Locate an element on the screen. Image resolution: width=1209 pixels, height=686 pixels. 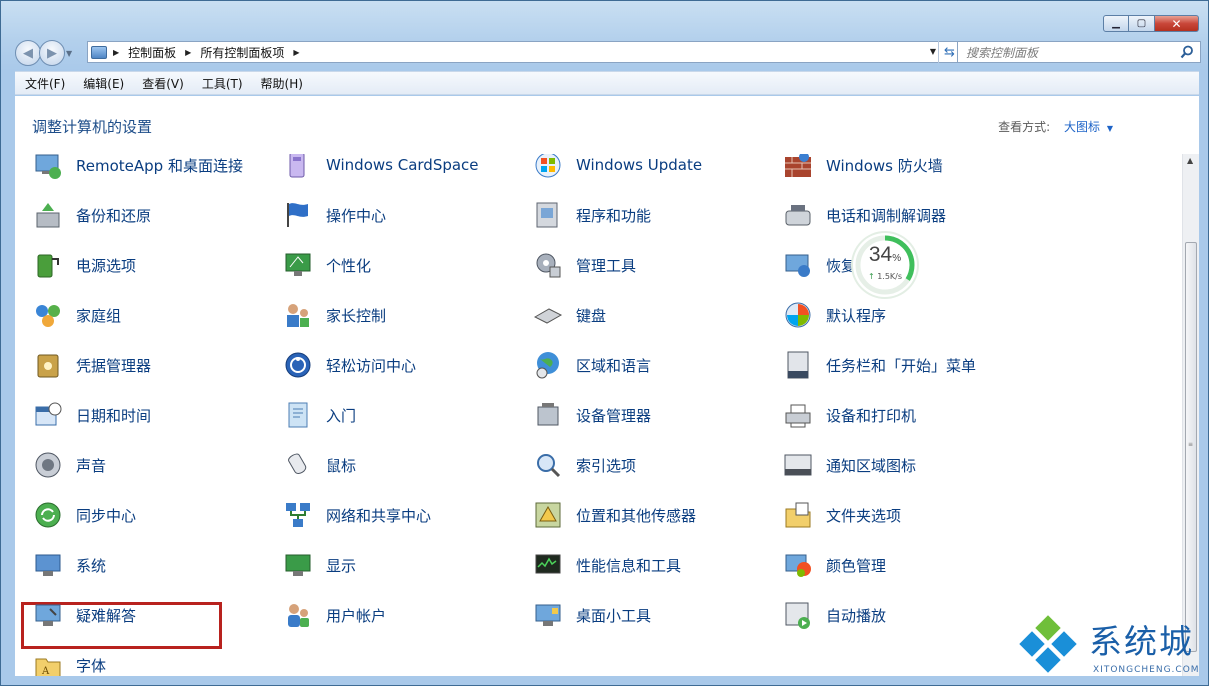
mouse-icon is located at coordinates (298, 465).